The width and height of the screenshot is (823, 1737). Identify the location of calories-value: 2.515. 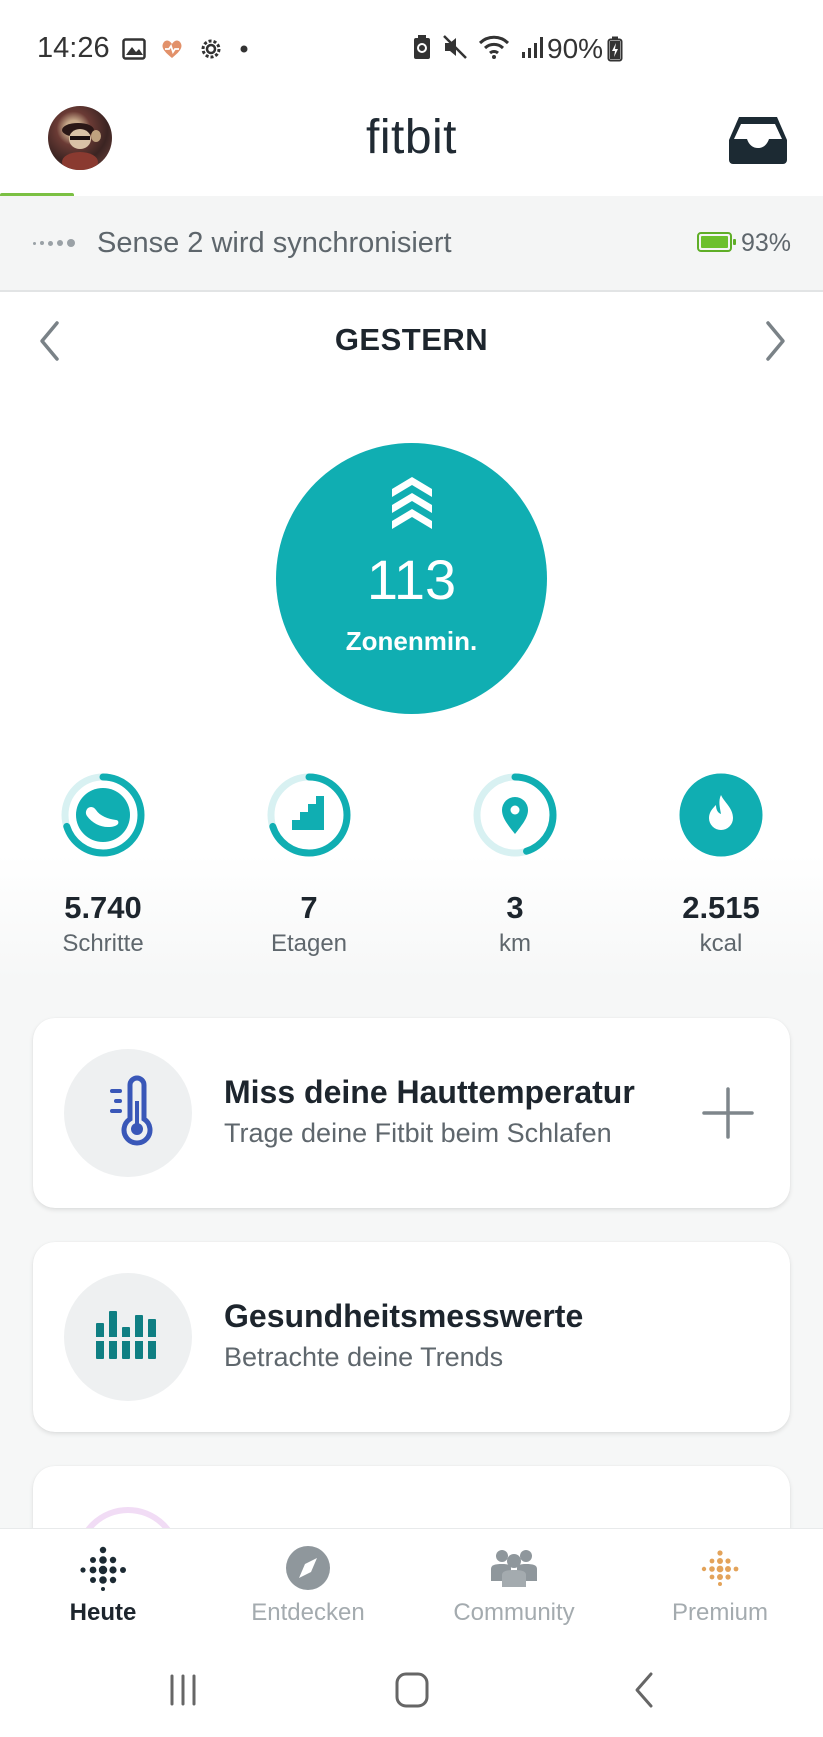
(721, 907).